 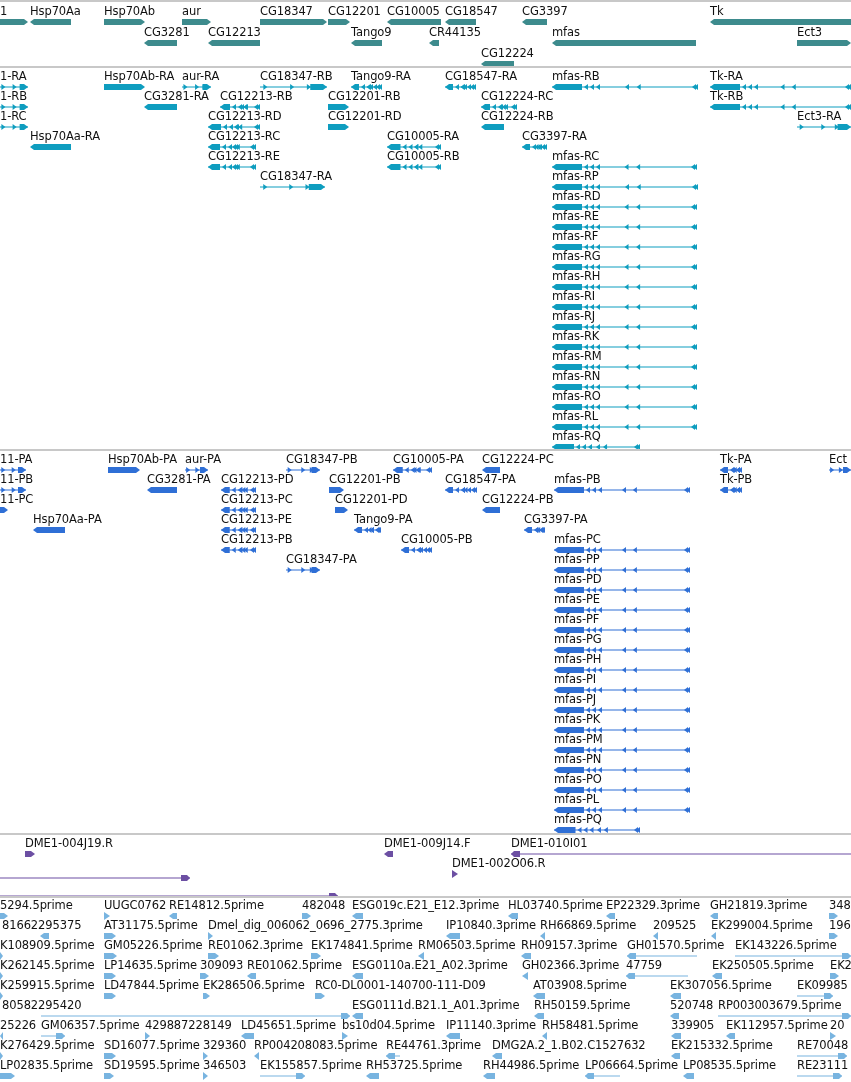 I want to click on feature-label: mfas-RH, so click(x=576, y=276).